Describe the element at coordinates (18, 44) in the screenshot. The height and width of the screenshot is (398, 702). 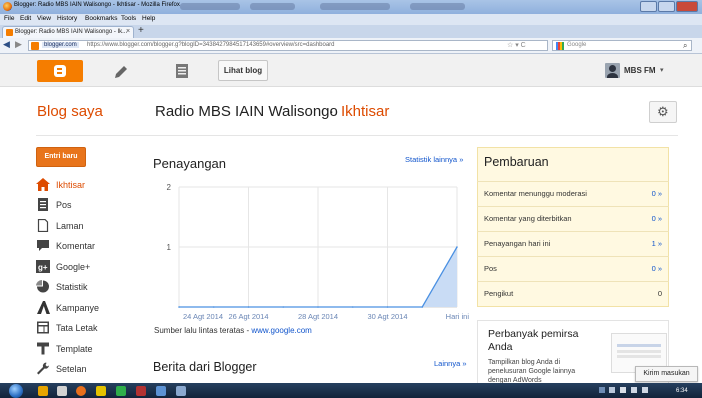
I see `forward-arrow-icon: ▶` at that location.